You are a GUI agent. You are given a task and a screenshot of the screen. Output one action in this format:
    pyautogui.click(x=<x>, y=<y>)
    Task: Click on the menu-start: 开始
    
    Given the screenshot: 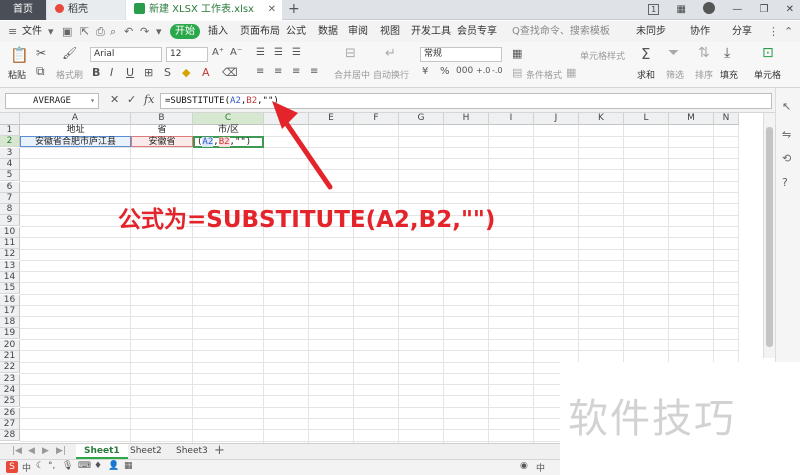 What is the action you would take?
    pyautogui.click(x=185, y=31)
    